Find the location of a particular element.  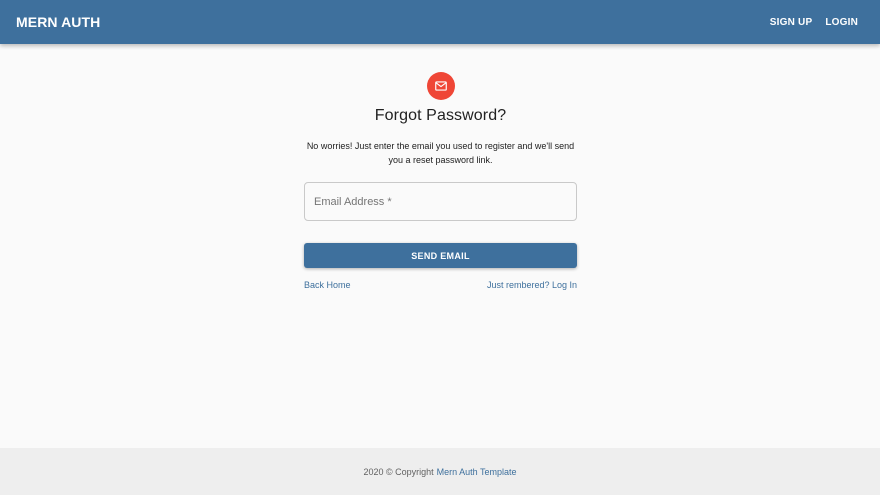

footer: 2020 © Copyright Mern Auth Template is located at coordinates (440, 471).